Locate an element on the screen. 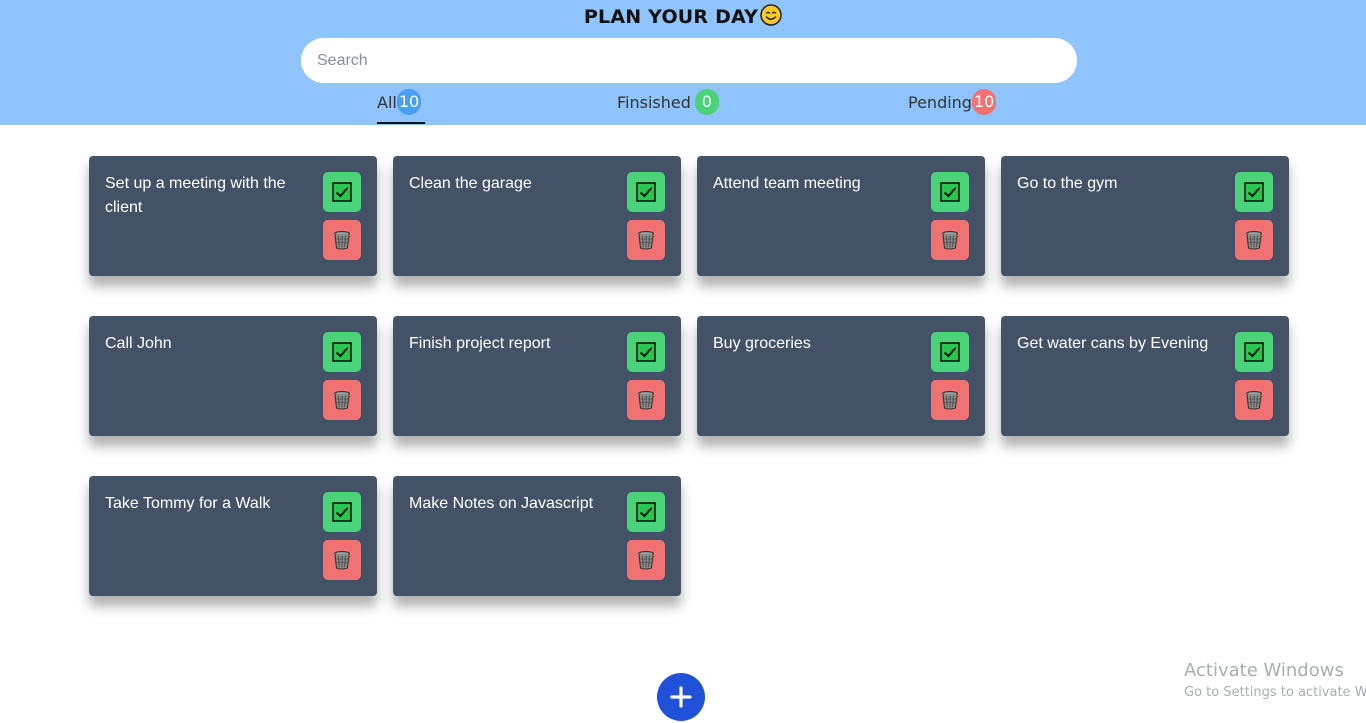 Image resolution: width=1366 pixels, height=723 pixels. add-task-button is located at coordinates (681, 697).